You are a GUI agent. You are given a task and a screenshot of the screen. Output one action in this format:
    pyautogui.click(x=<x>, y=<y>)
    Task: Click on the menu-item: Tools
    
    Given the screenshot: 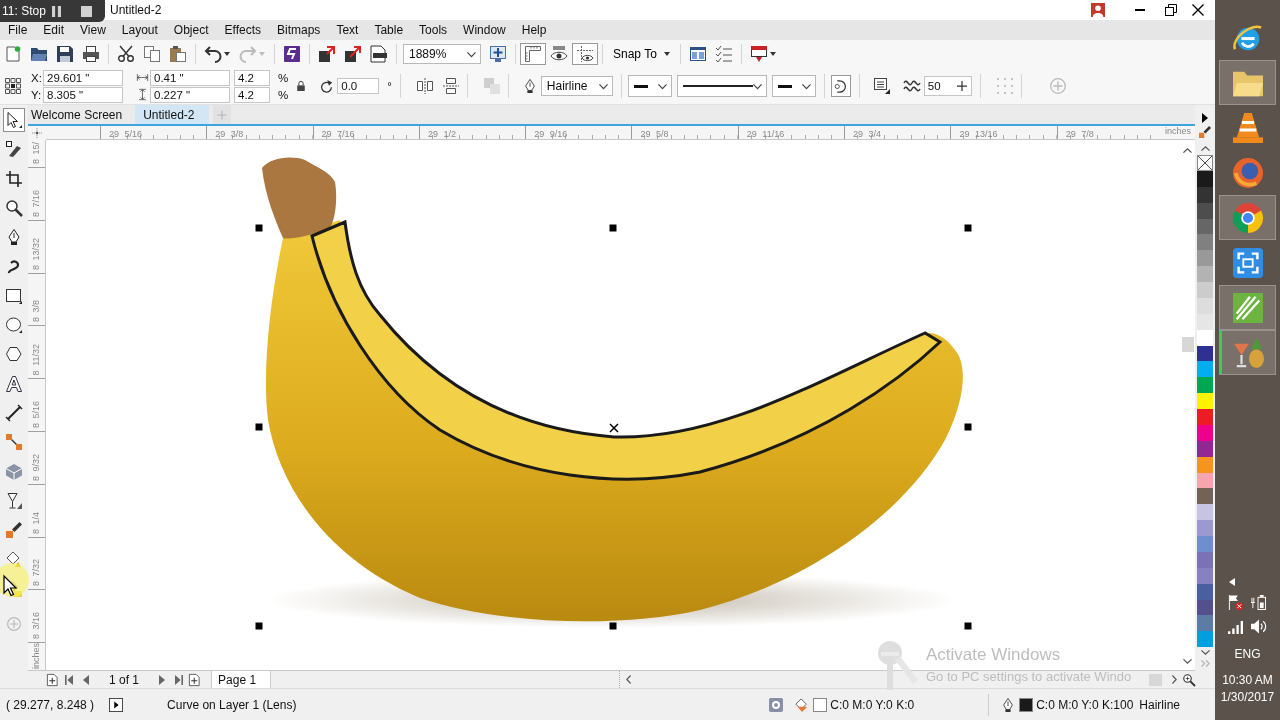 What is the action you would take?
    pyautogui.click(x=433, y=30)
    